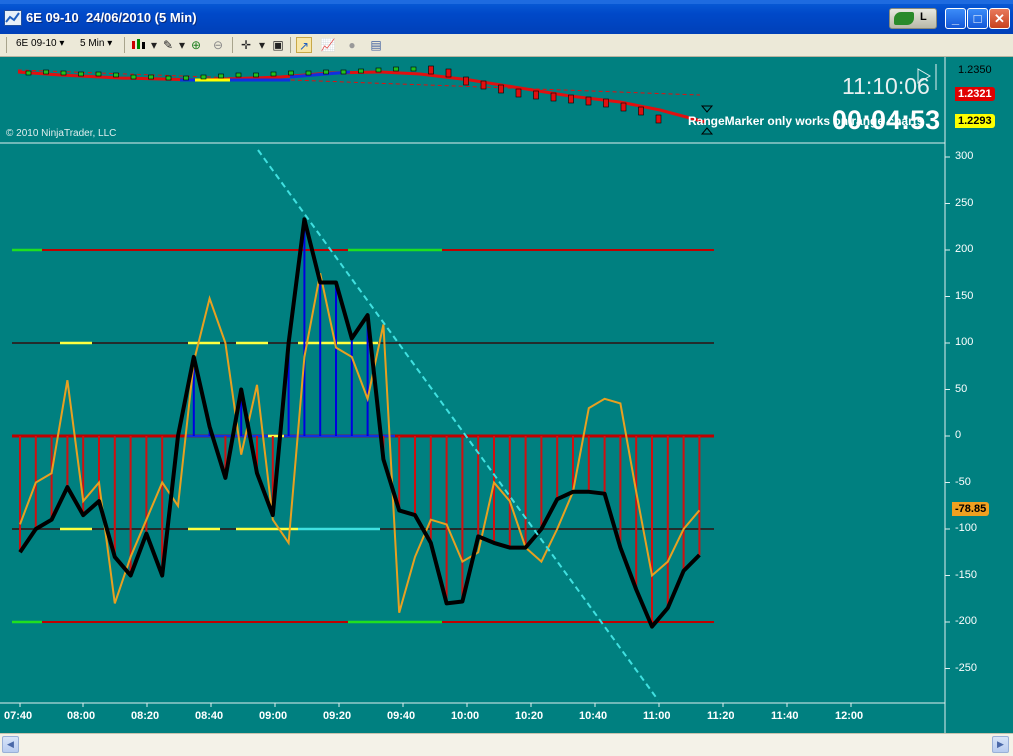  Describe the element at coordinates (138, 45) in the screenshot. I see `bar-type-icon` at that location.